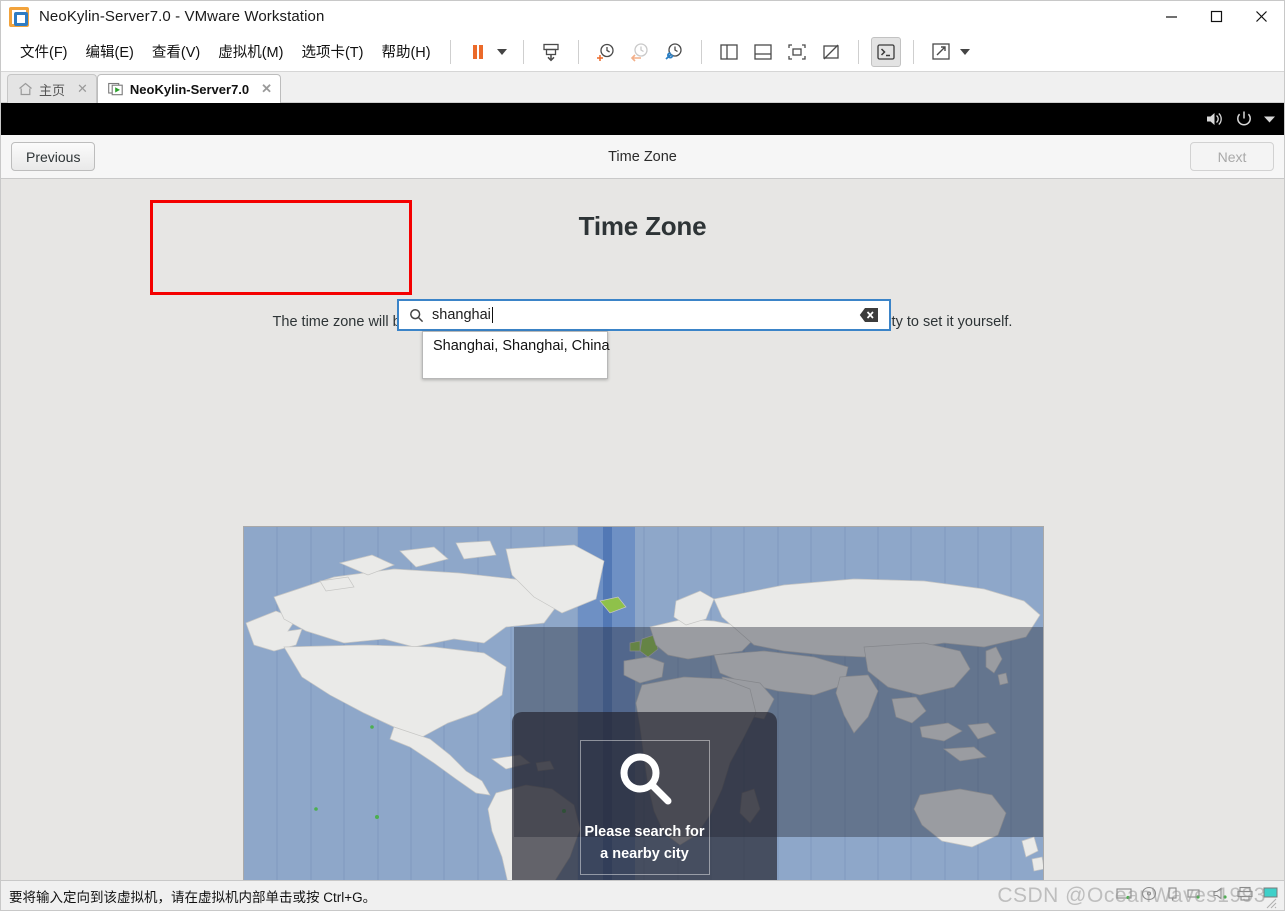 This screenshot has height=911, width=1285. I want to click on search-input: shanghai, so click(644, 315).